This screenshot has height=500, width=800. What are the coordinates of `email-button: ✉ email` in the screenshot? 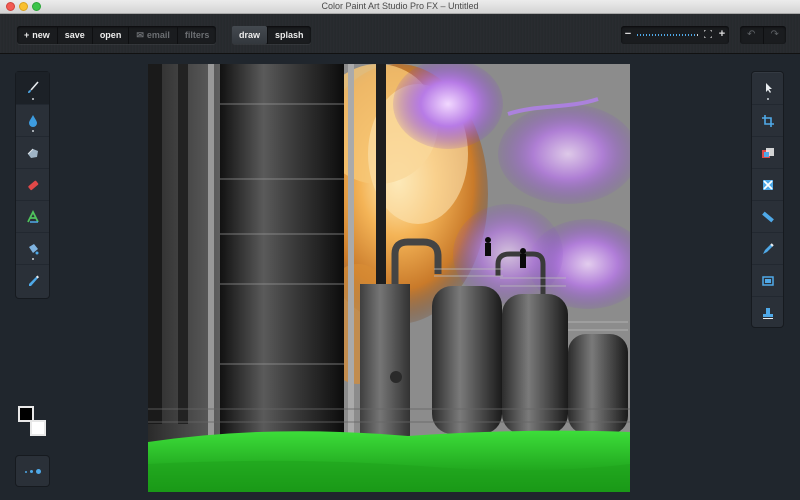 It's located at (152, 35).